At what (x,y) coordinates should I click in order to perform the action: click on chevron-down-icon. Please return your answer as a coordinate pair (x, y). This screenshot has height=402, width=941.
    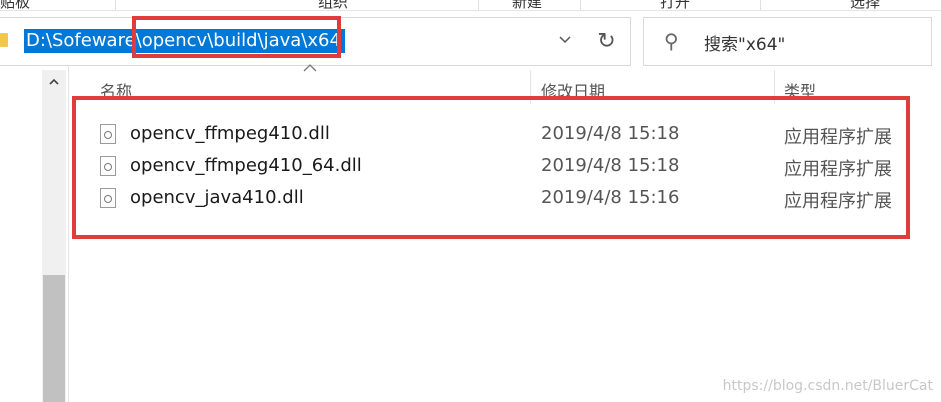
    Looking at the image, I should click on (565, 40).